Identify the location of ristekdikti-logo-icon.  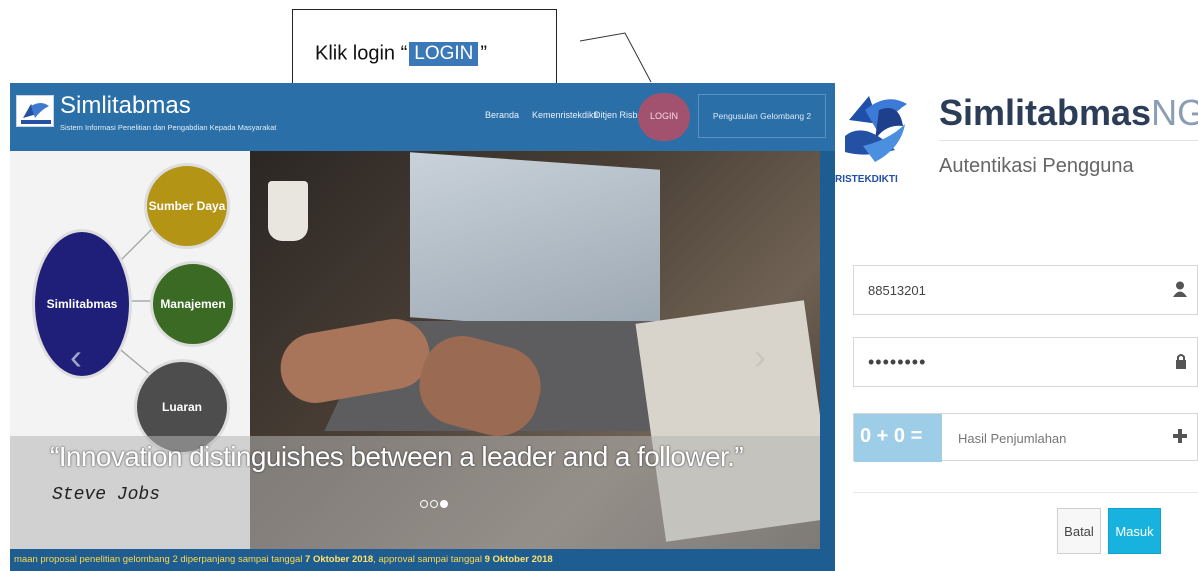
(35, 111).